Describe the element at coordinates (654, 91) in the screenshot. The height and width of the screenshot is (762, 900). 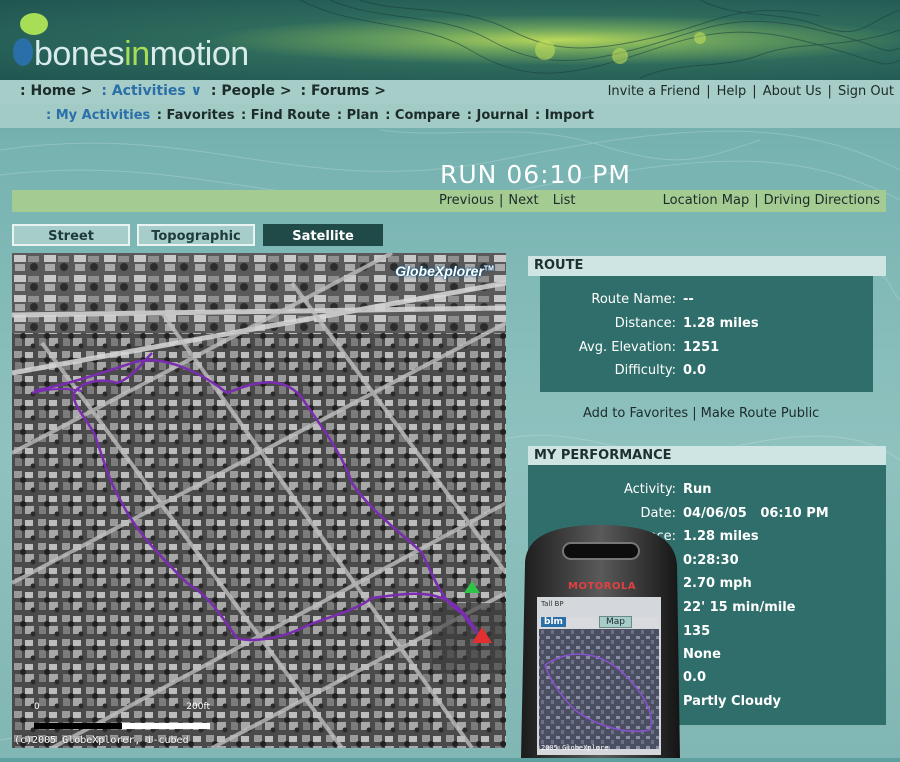
I see `invite-friend-link: Invite a Friend` at that location.